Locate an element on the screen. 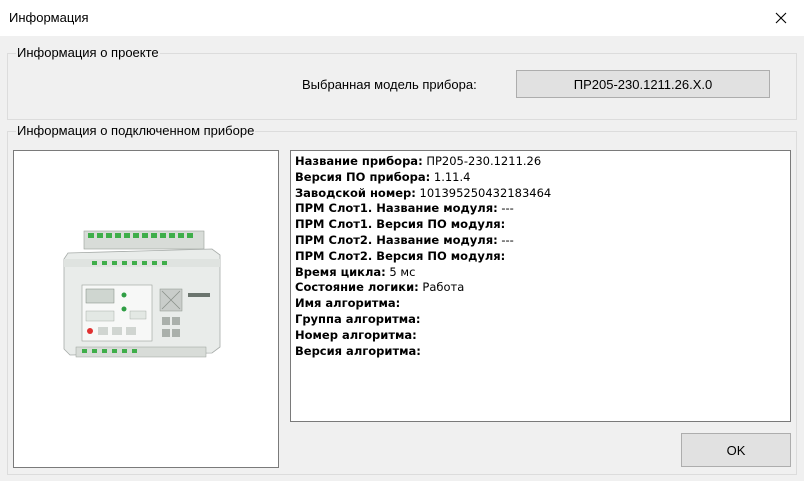  info-device-name: Название прибора: ПР205-230.1211.26 is located at coordinates (418, 161).